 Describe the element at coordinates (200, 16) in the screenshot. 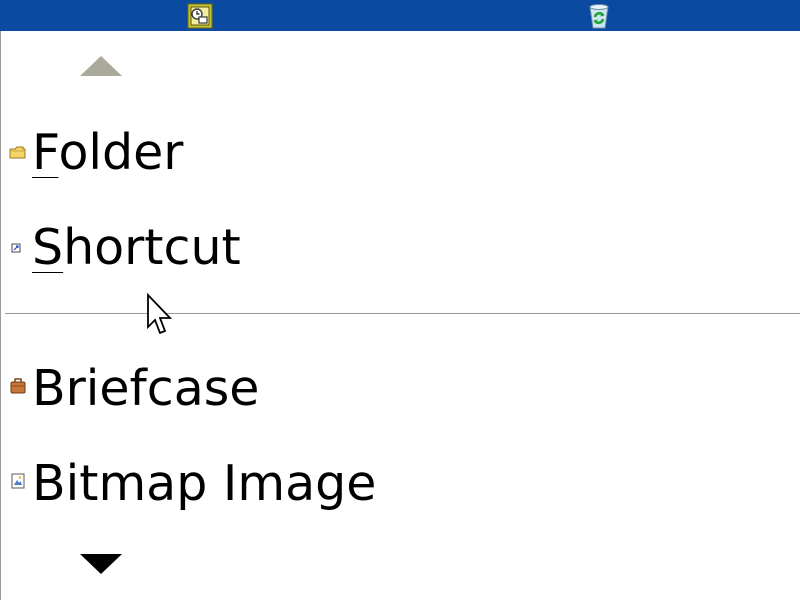

I see `scheduled-tasks-icon` at that location.